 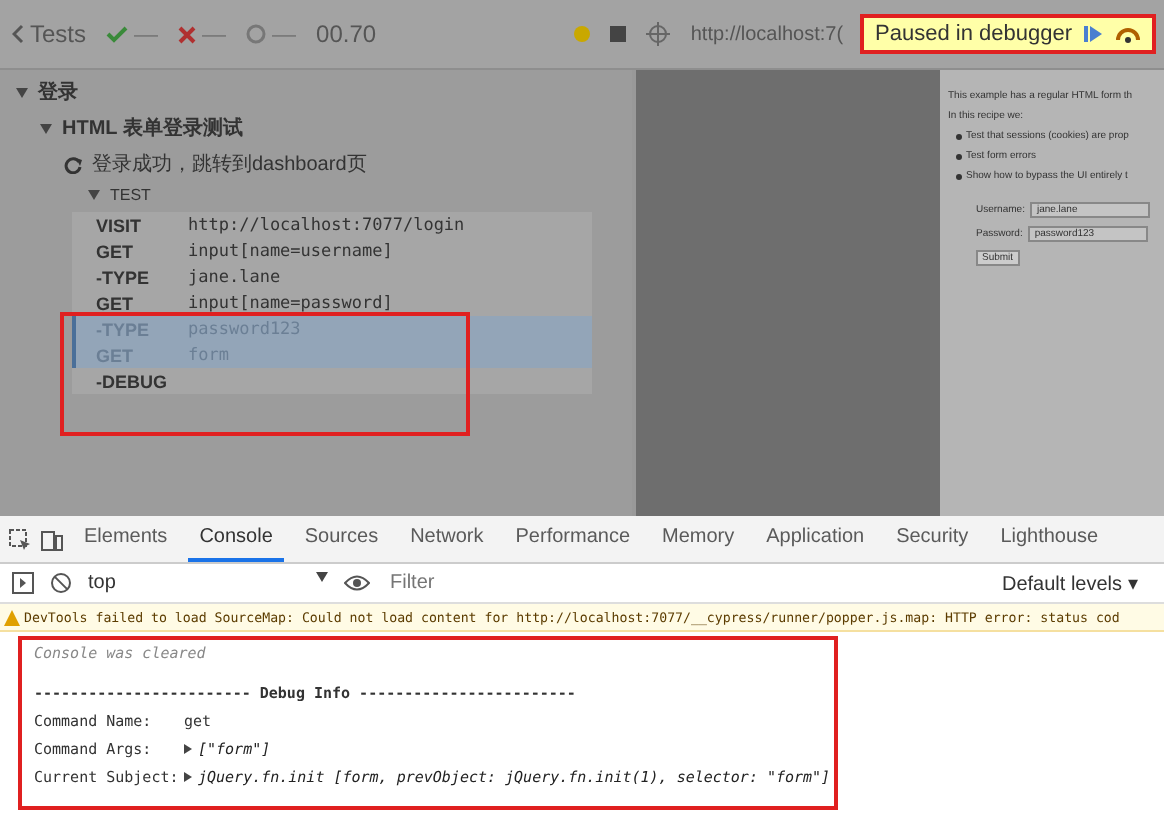 What do you see at coordinates (229, 164) in the screenshot?
I see `test-title: 登录成功，跳转到dashboard页` at bounding box center [229, 164].